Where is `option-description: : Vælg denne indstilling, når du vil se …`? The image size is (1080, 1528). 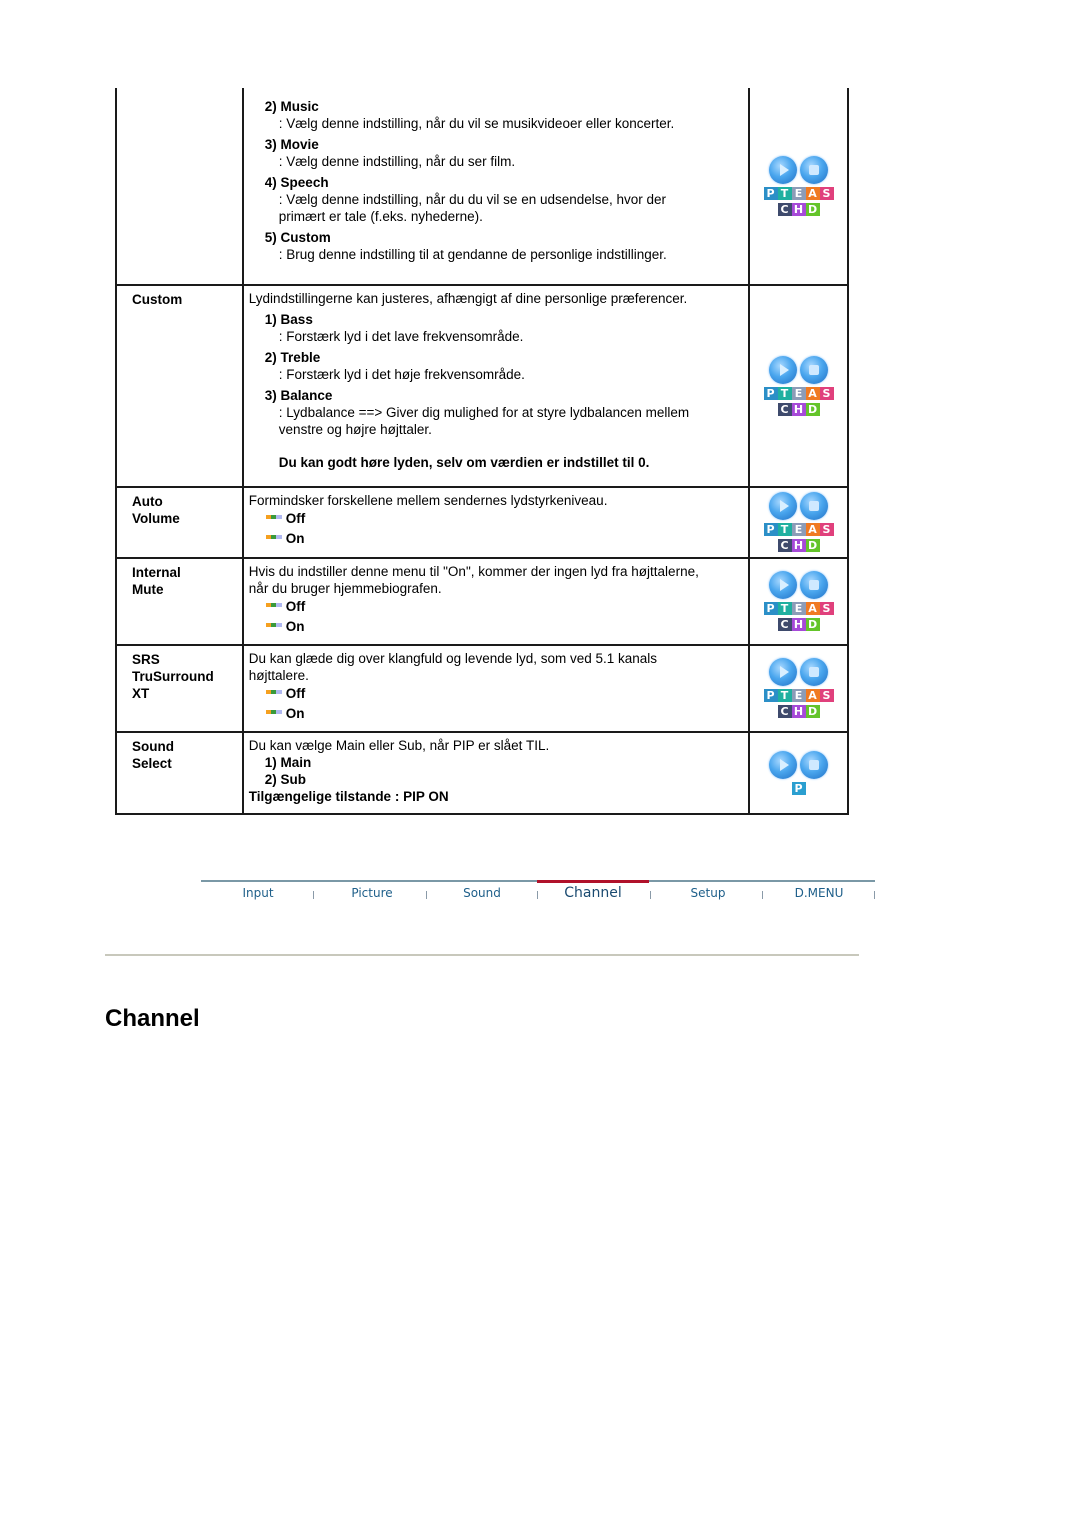
option-description: : Vælg denne indstilling, når du vil se … is located at coordinates (476, 123).